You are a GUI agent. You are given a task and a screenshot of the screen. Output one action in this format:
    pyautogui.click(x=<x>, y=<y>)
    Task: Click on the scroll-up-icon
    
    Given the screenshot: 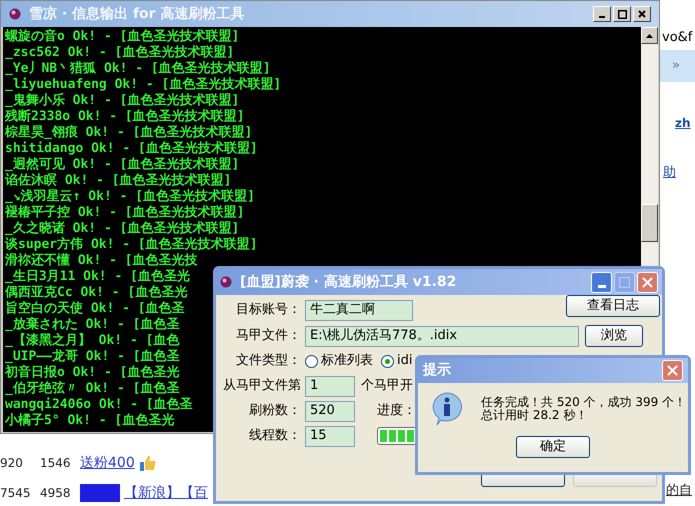 What is the action you would take?
    pyautogui.click(x=649, y=36)
    